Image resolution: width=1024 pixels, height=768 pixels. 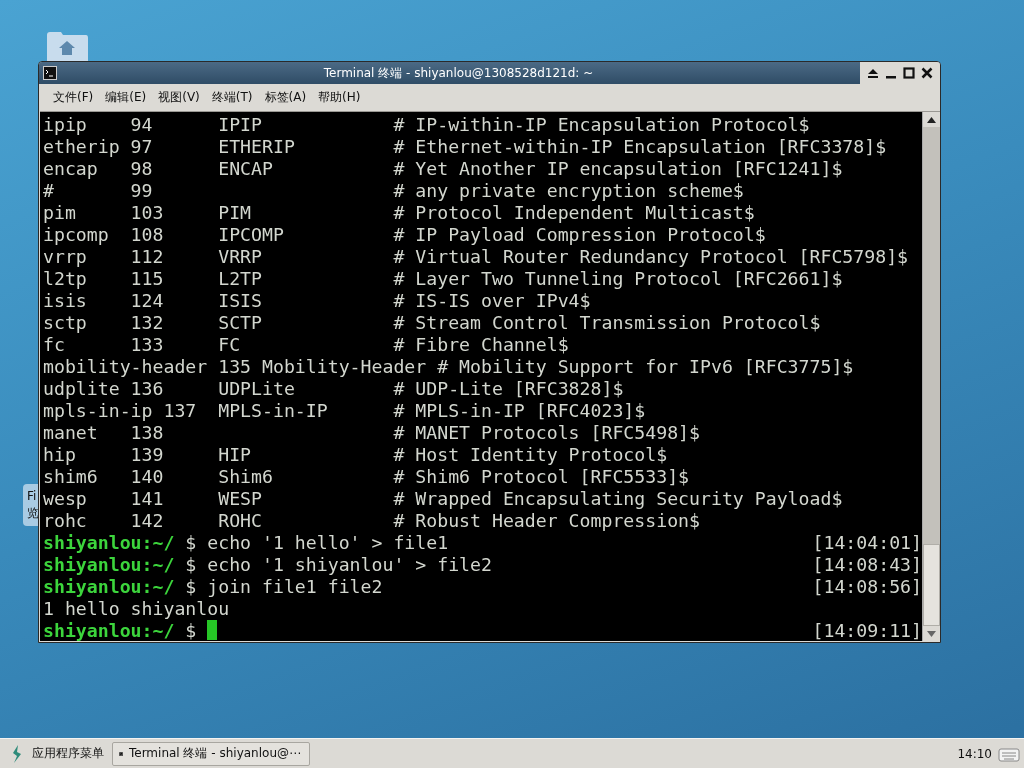 What do you see at coordinates (344, 410) in the screenshot?
I see `terminal-output: mpls-in-ip 137 MPLS-in-IP # MPLS-in-IP [RFC4023]$` at bounding box center [344, 410].